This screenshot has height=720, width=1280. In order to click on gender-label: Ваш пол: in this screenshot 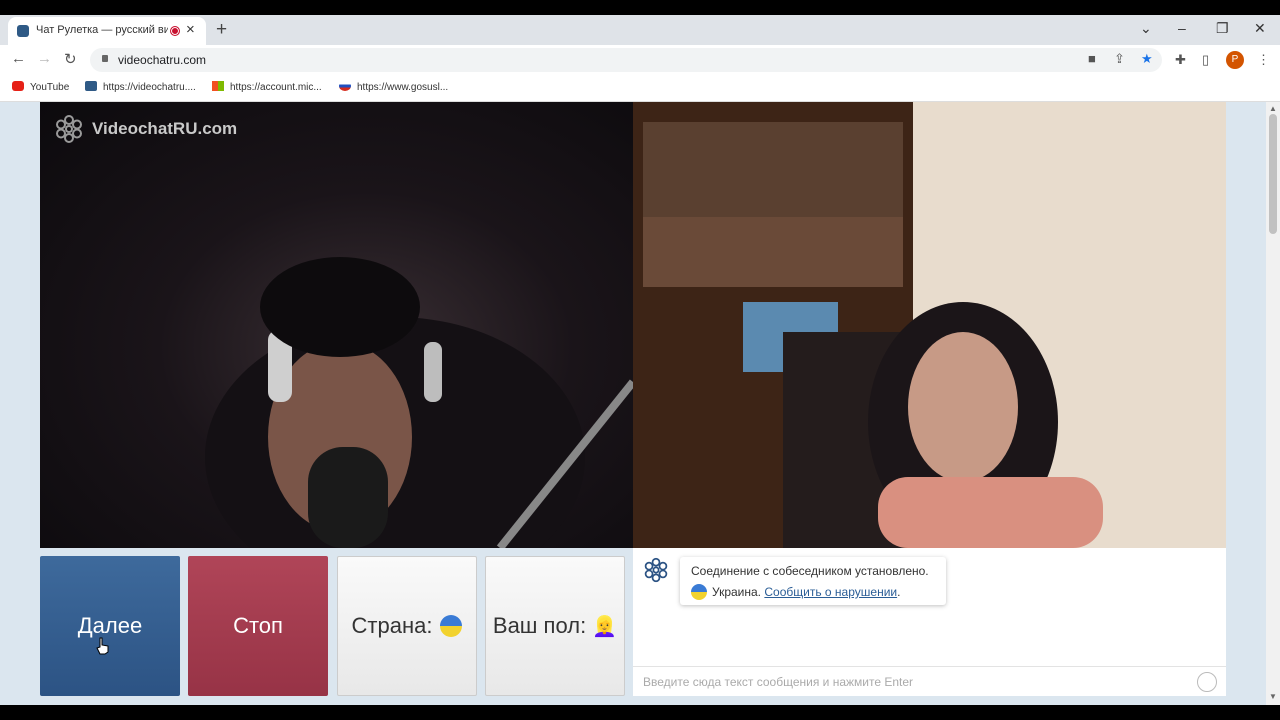, I will do `click(539, 625)`.